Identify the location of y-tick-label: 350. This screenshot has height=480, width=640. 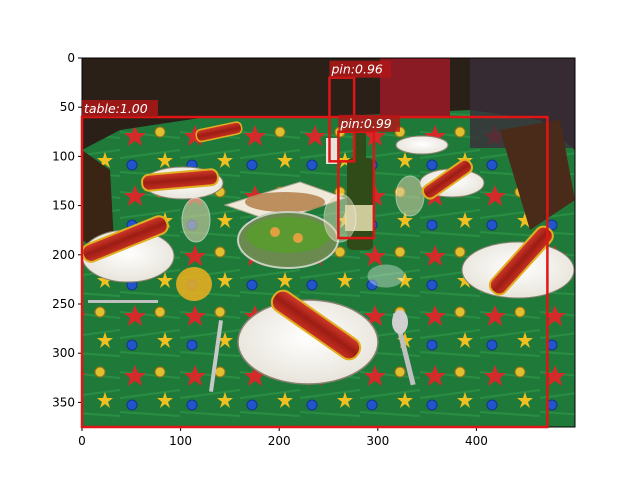
(63, 402).